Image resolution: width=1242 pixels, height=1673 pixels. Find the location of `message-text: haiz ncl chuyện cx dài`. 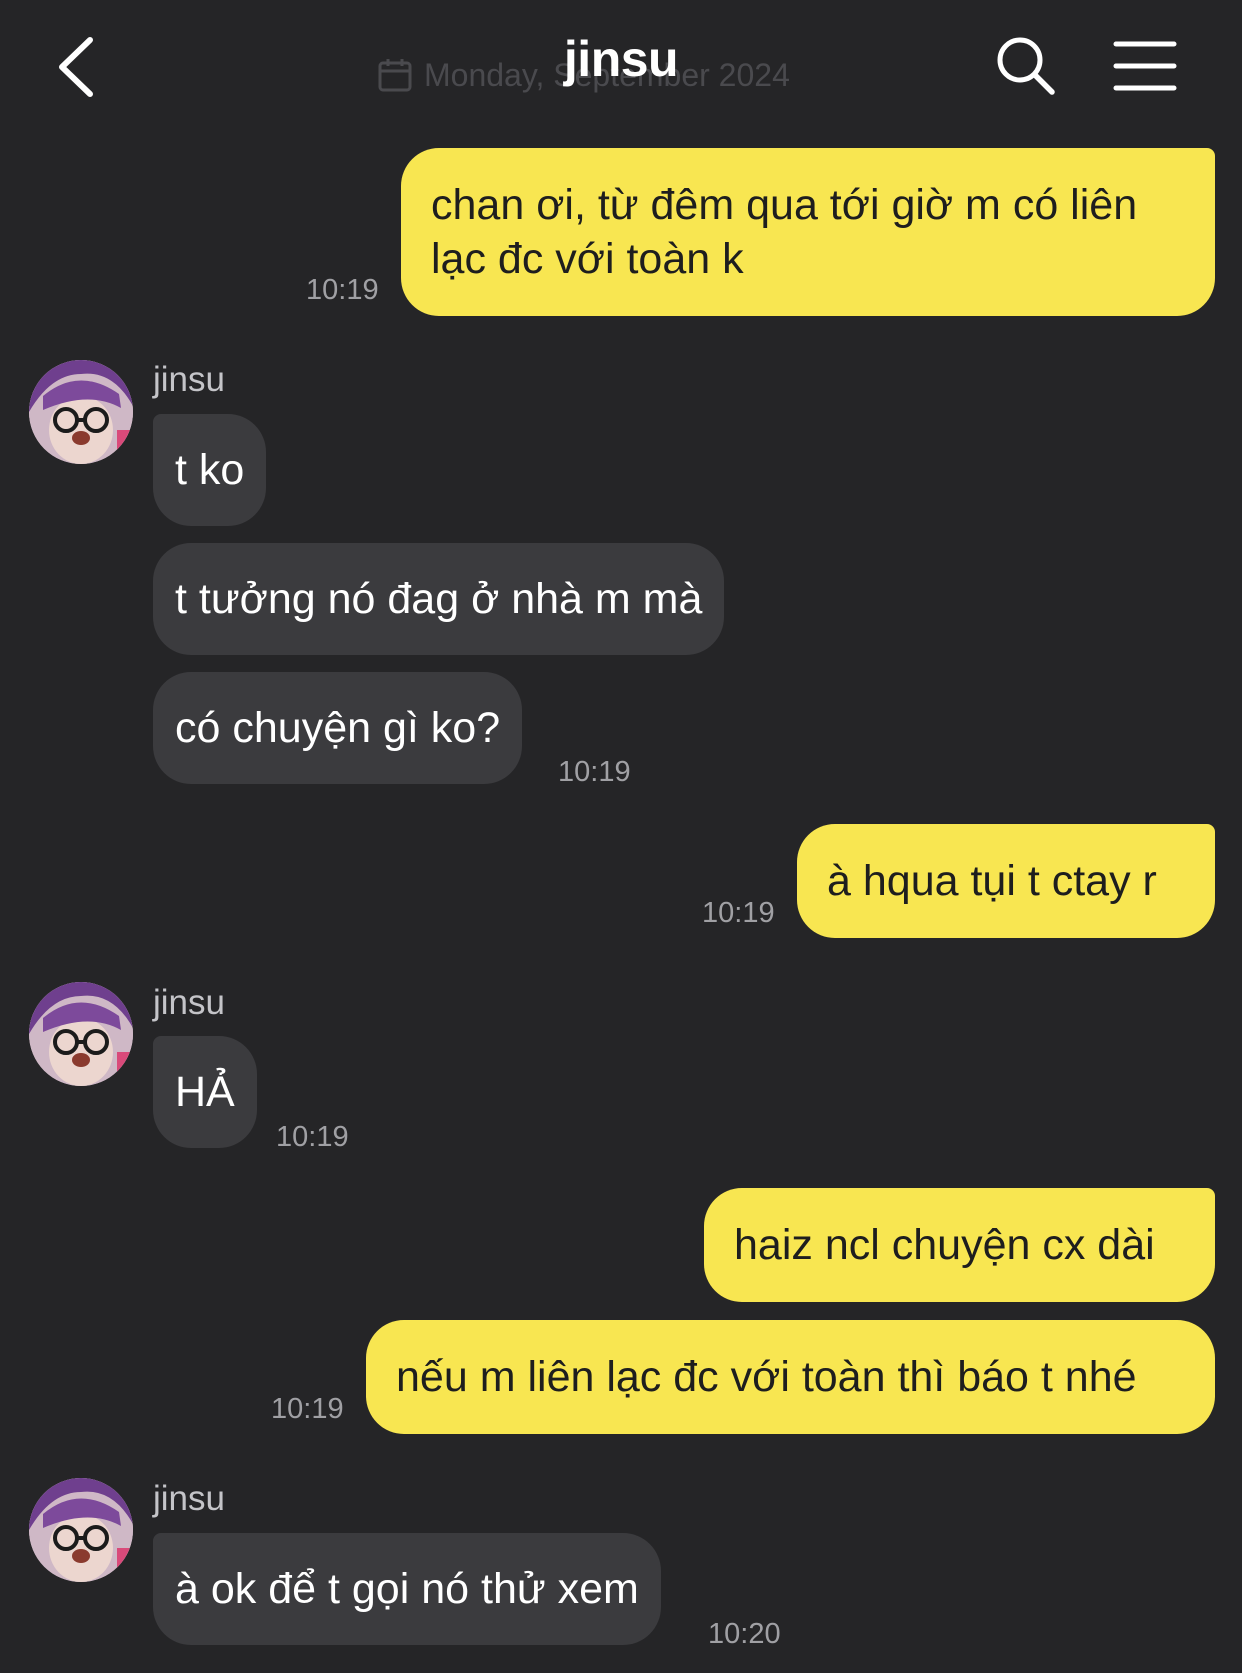

message-text: haiz ncl chuyện cx dài is located at coordinates (944, 1245).